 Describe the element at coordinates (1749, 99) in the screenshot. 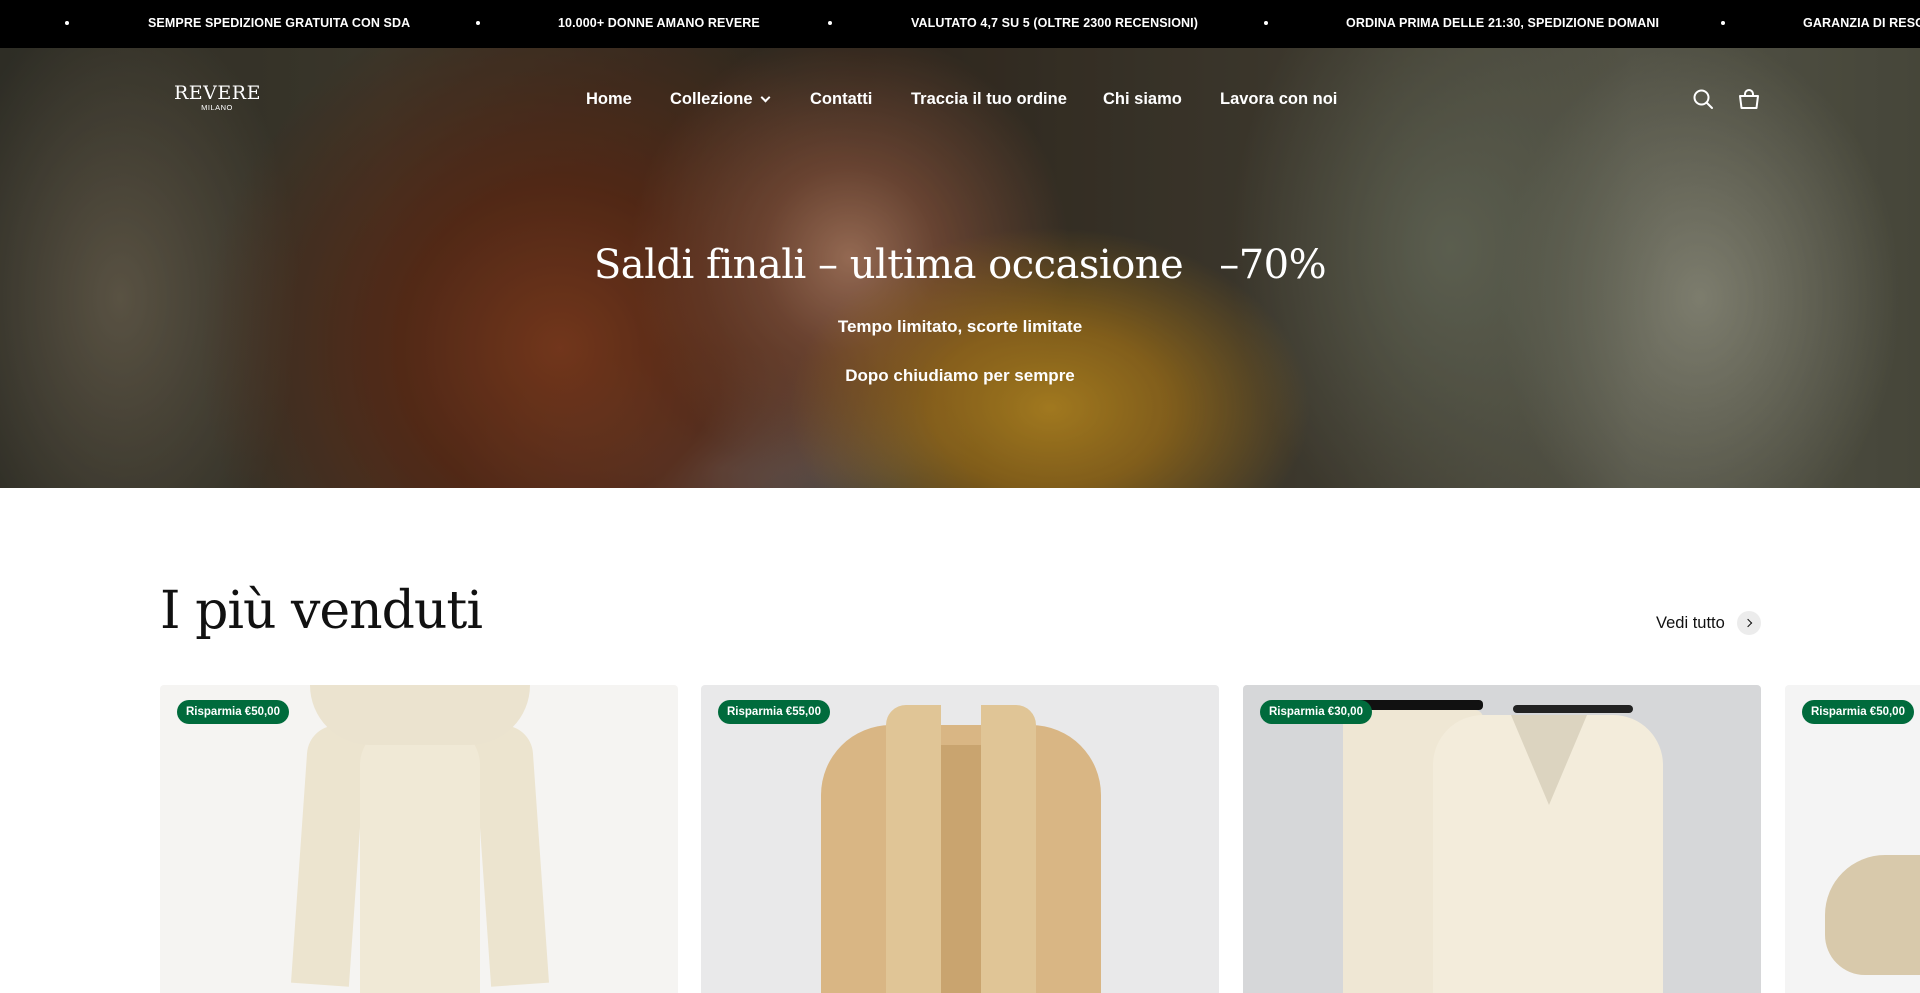

I see `cart-icon` at that location.